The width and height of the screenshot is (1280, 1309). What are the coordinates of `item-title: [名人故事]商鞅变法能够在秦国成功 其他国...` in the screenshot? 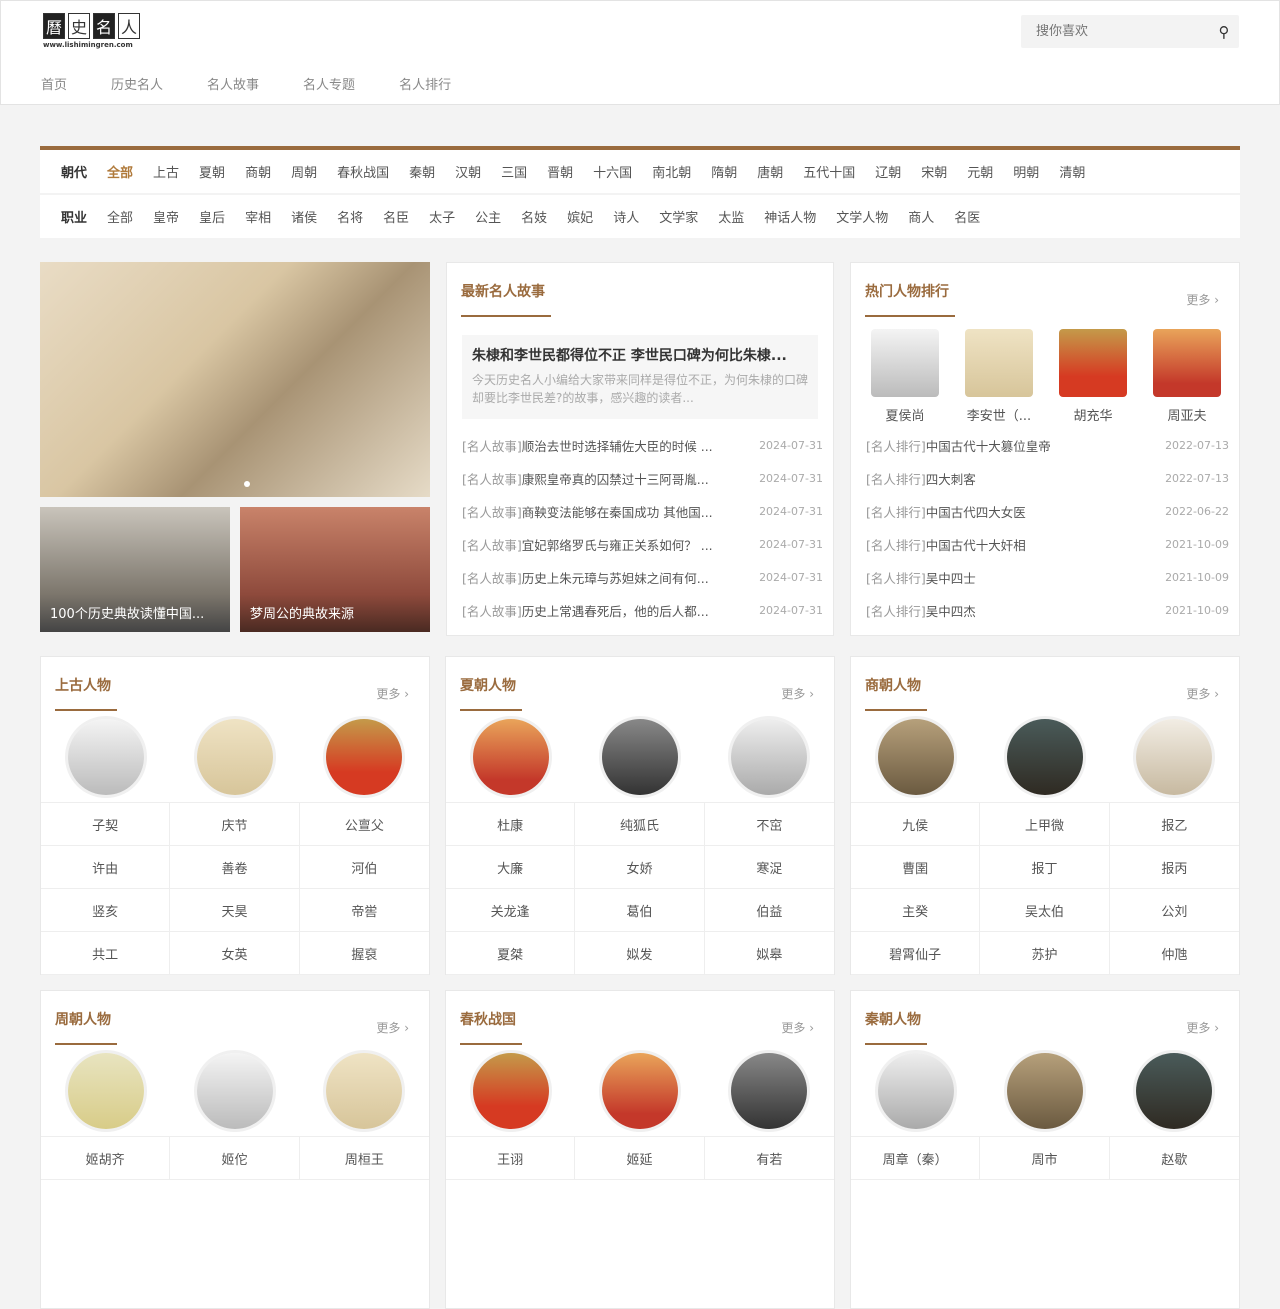 It's located at (587, 511).